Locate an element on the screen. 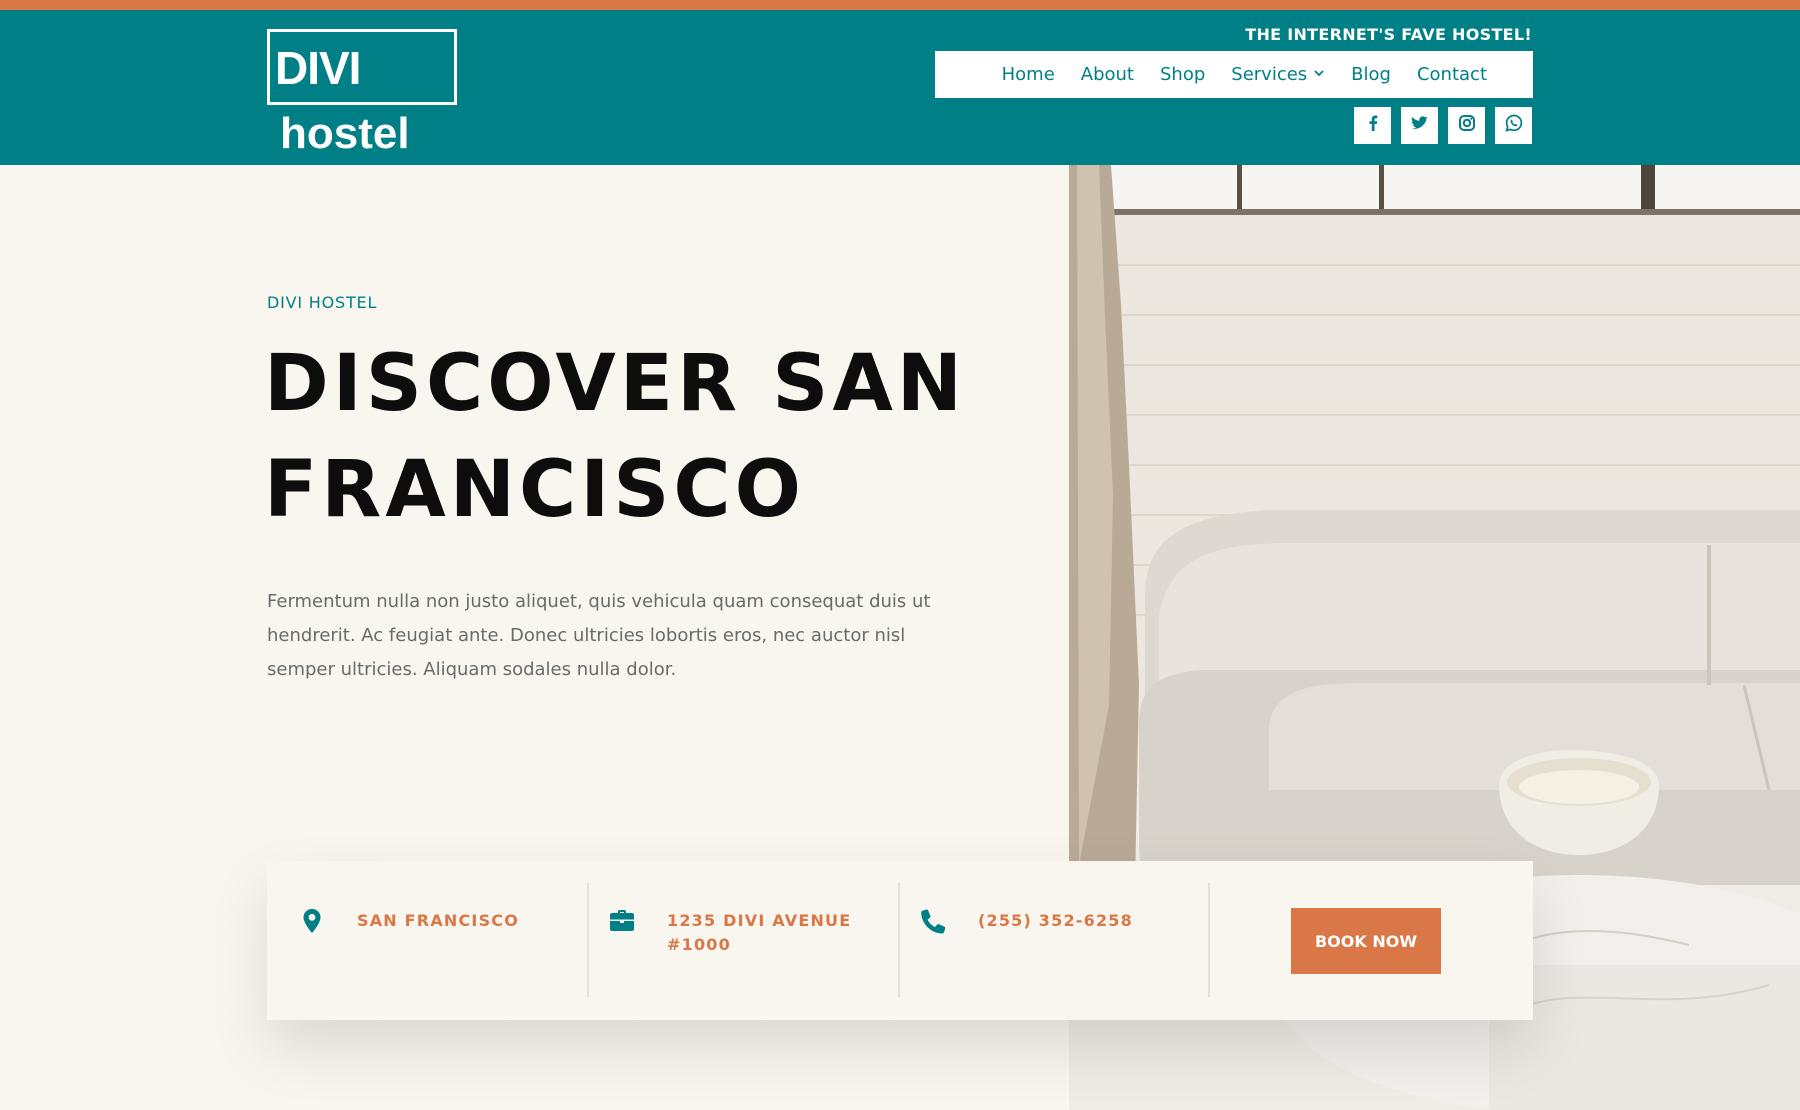 The height and width of the screenshot is (1110, 1800). nav-contact: Contact is located at coordinates (1452, 74).